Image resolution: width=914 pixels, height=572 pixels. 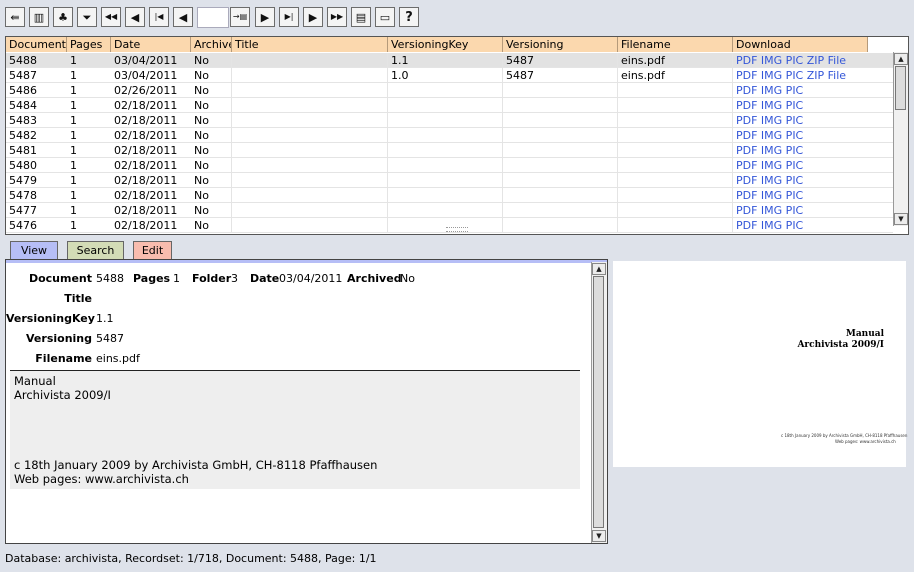 I want to click on exit-door-icon: ⇚, so click(x=15, y=17).